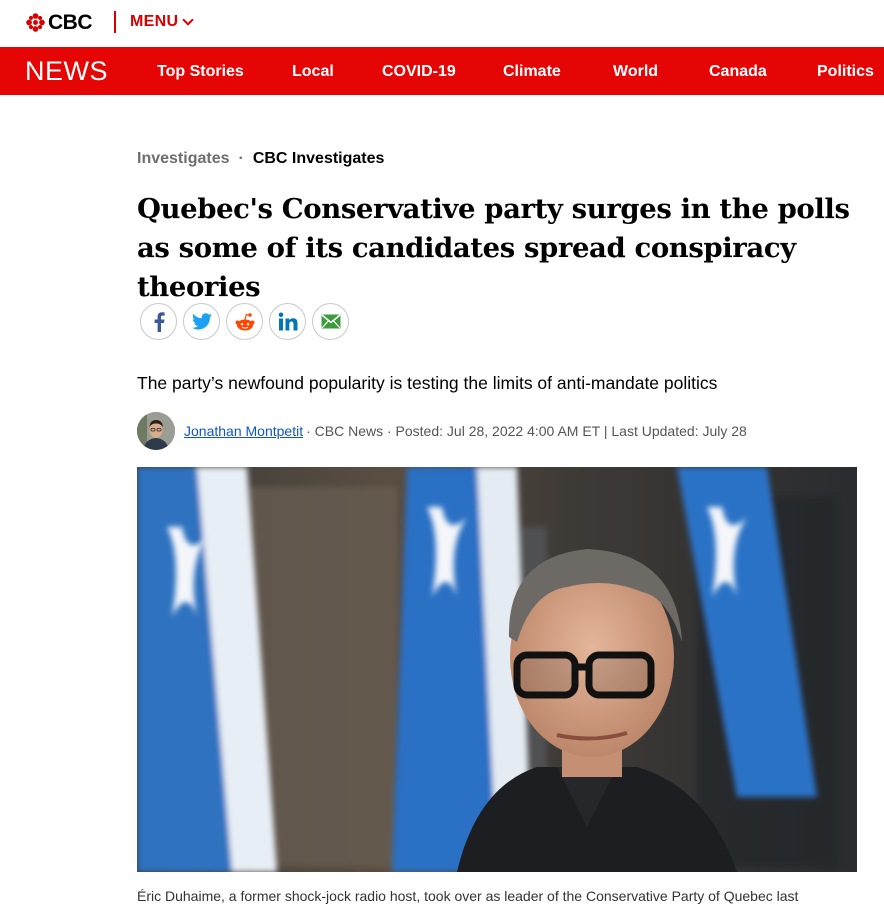 The height and width of the screenshot is (904, 884). I want to click on cbc-gem-icon, so click(35, 22).